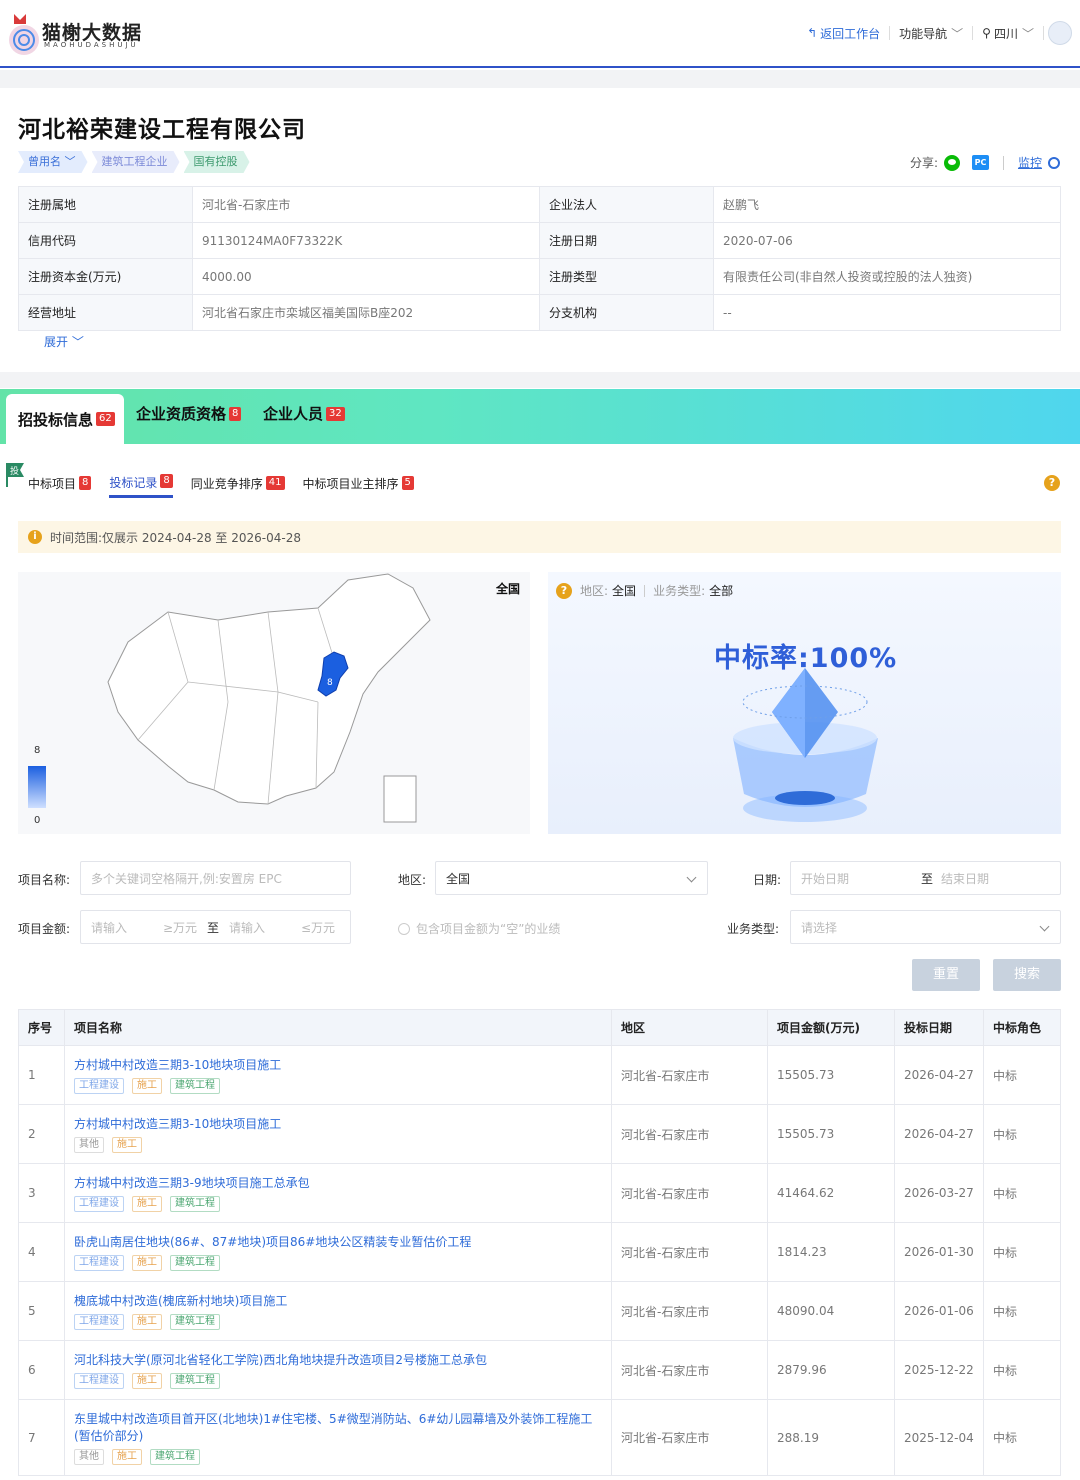  I want to click on subtab-won-projects: 中标项目 8, so click(60, 483).